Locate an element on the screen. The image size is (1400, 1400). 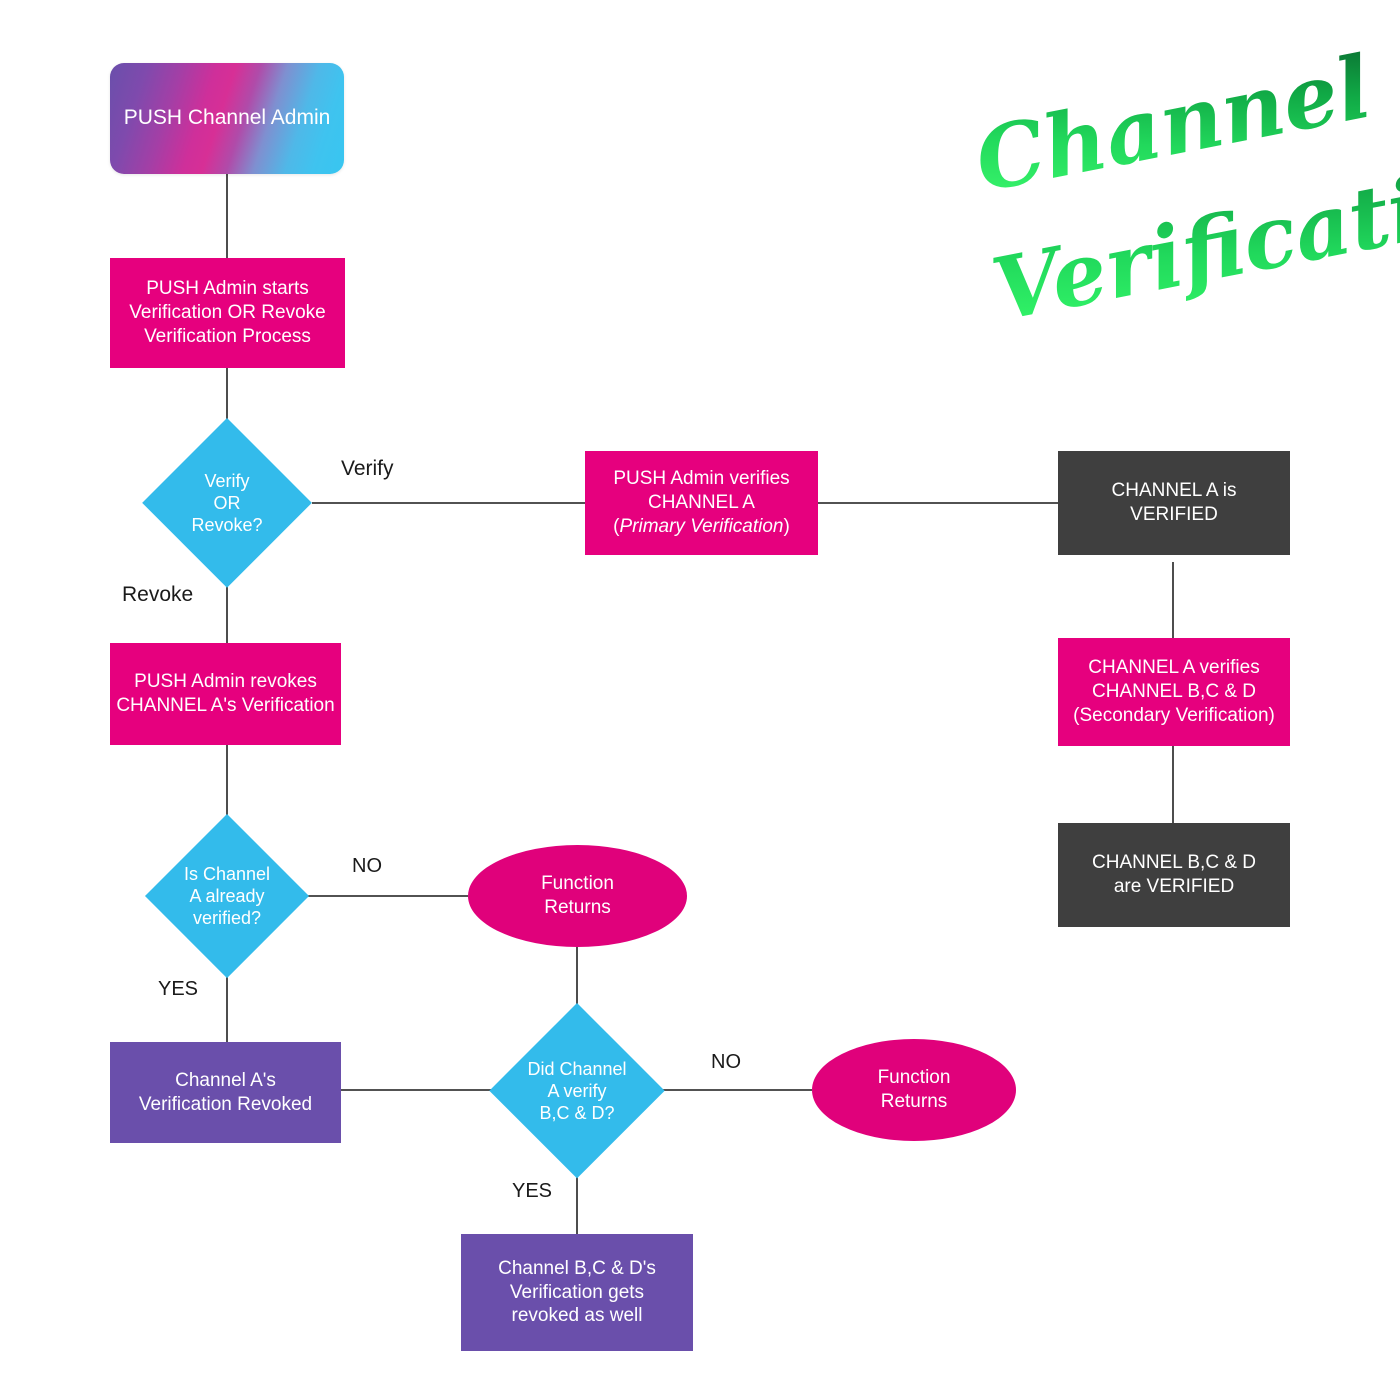
edge-label-verify: Verify is located at coordinates (367, 468).